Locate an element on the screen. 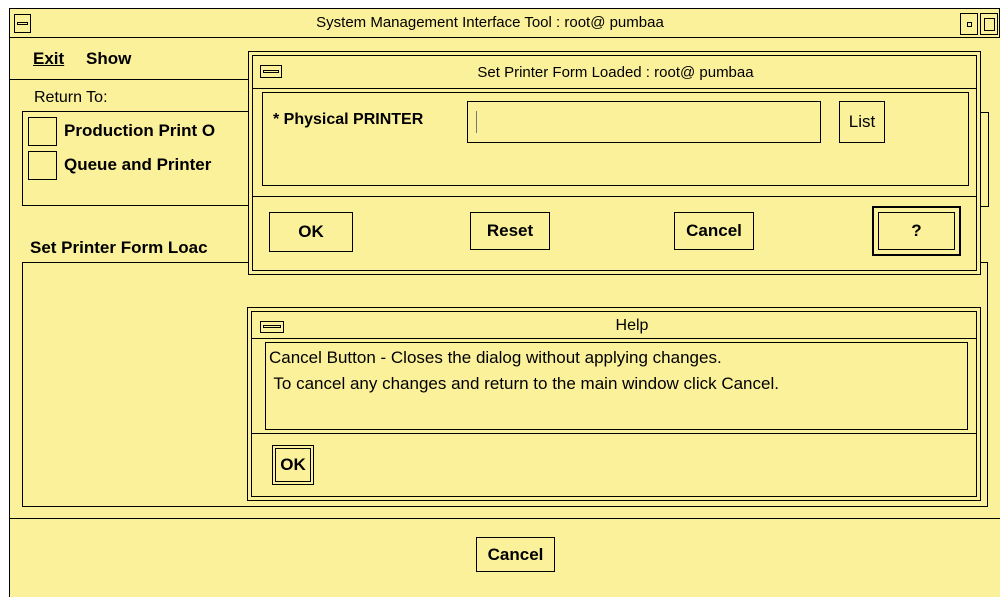  help-ok-button-frame: OK is located at coordinates (293, 465).